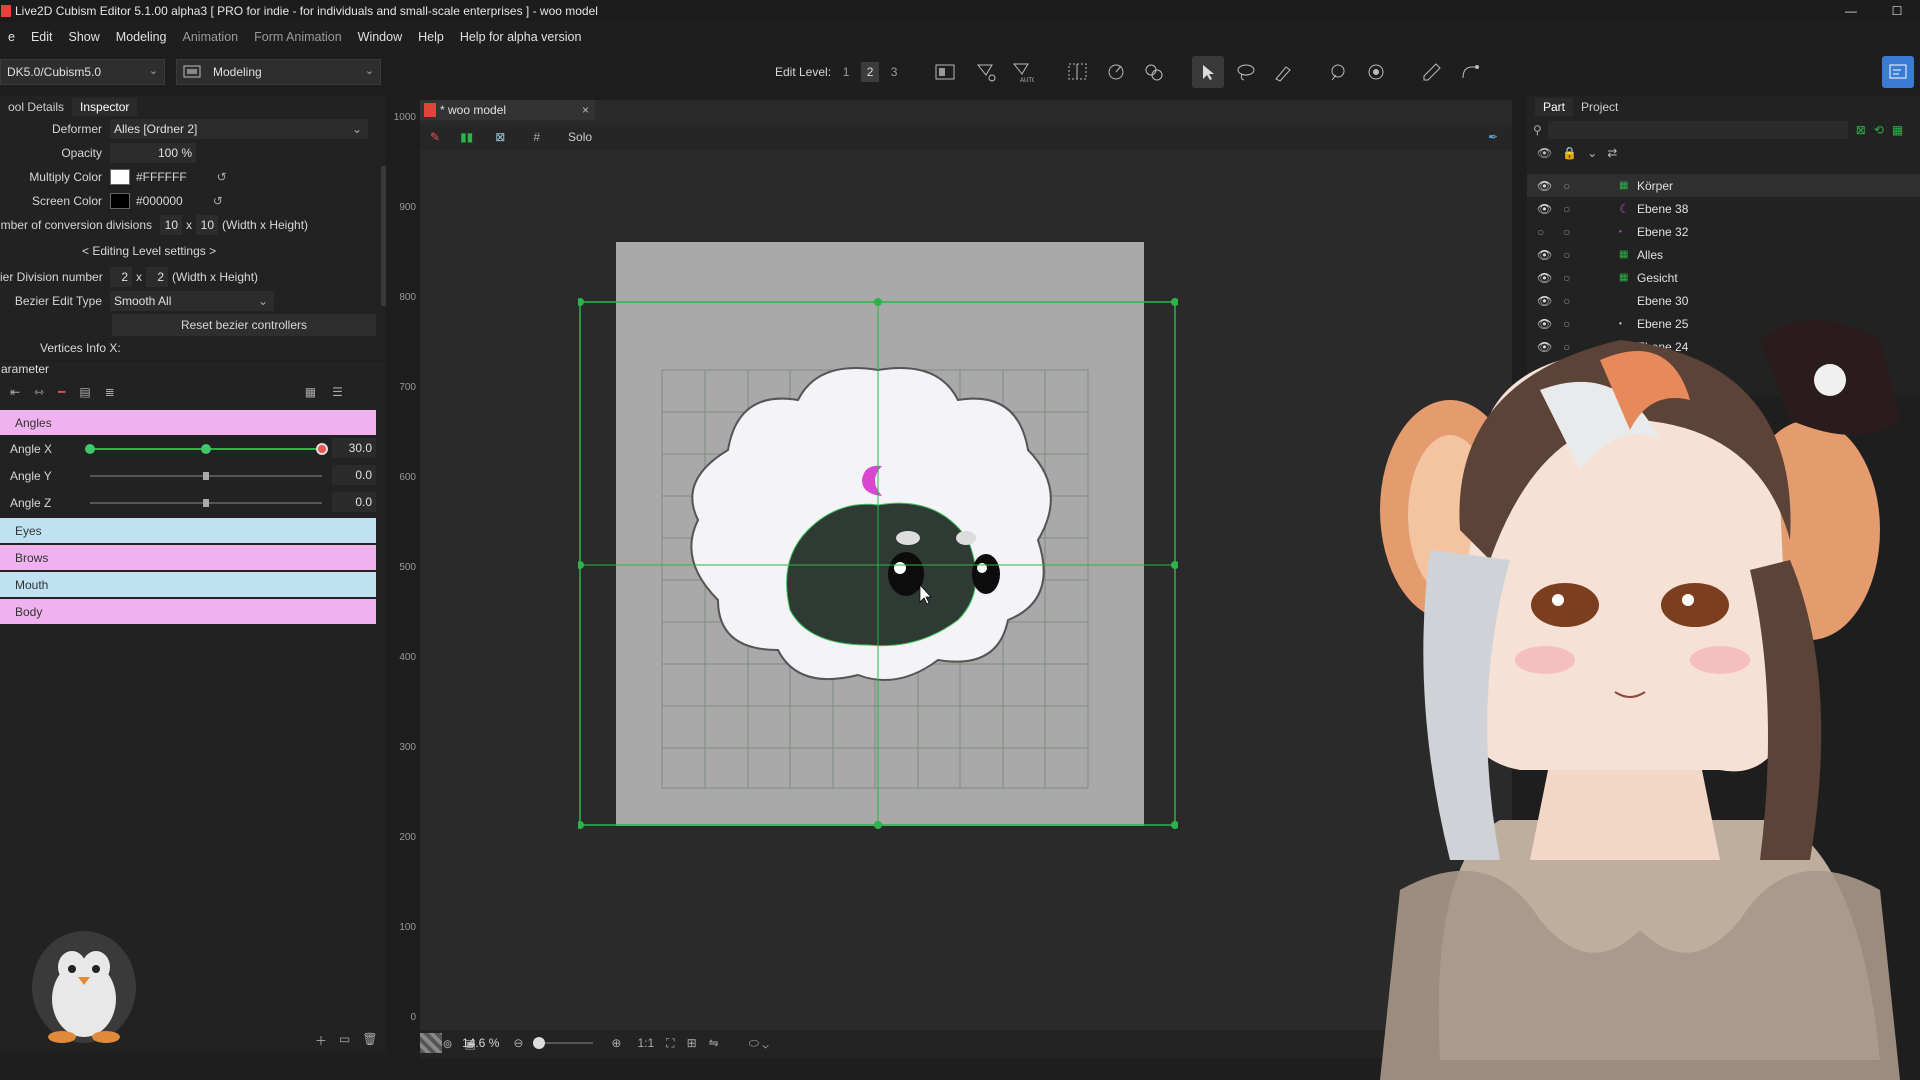  I want to click on tab-part: Part, so click(1554, 107).